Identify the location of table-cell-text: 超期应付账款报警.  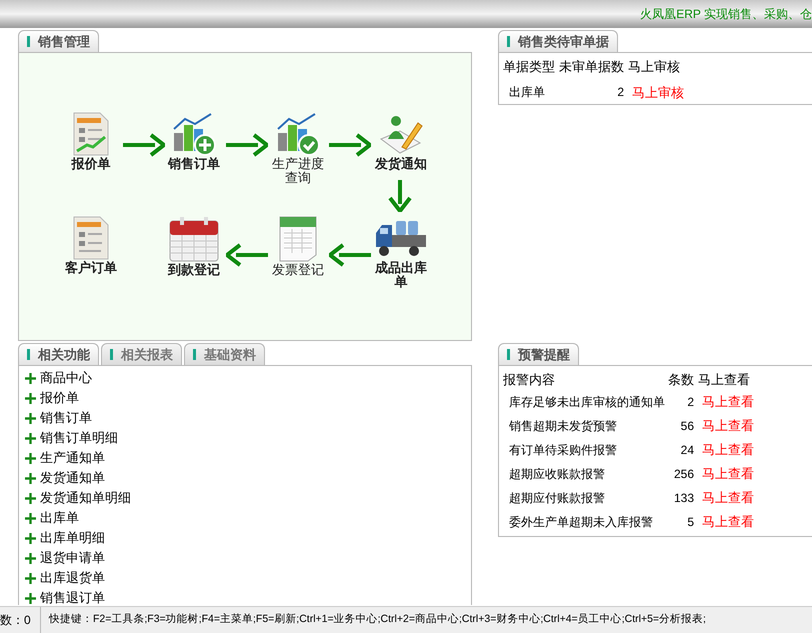
(557, 498).